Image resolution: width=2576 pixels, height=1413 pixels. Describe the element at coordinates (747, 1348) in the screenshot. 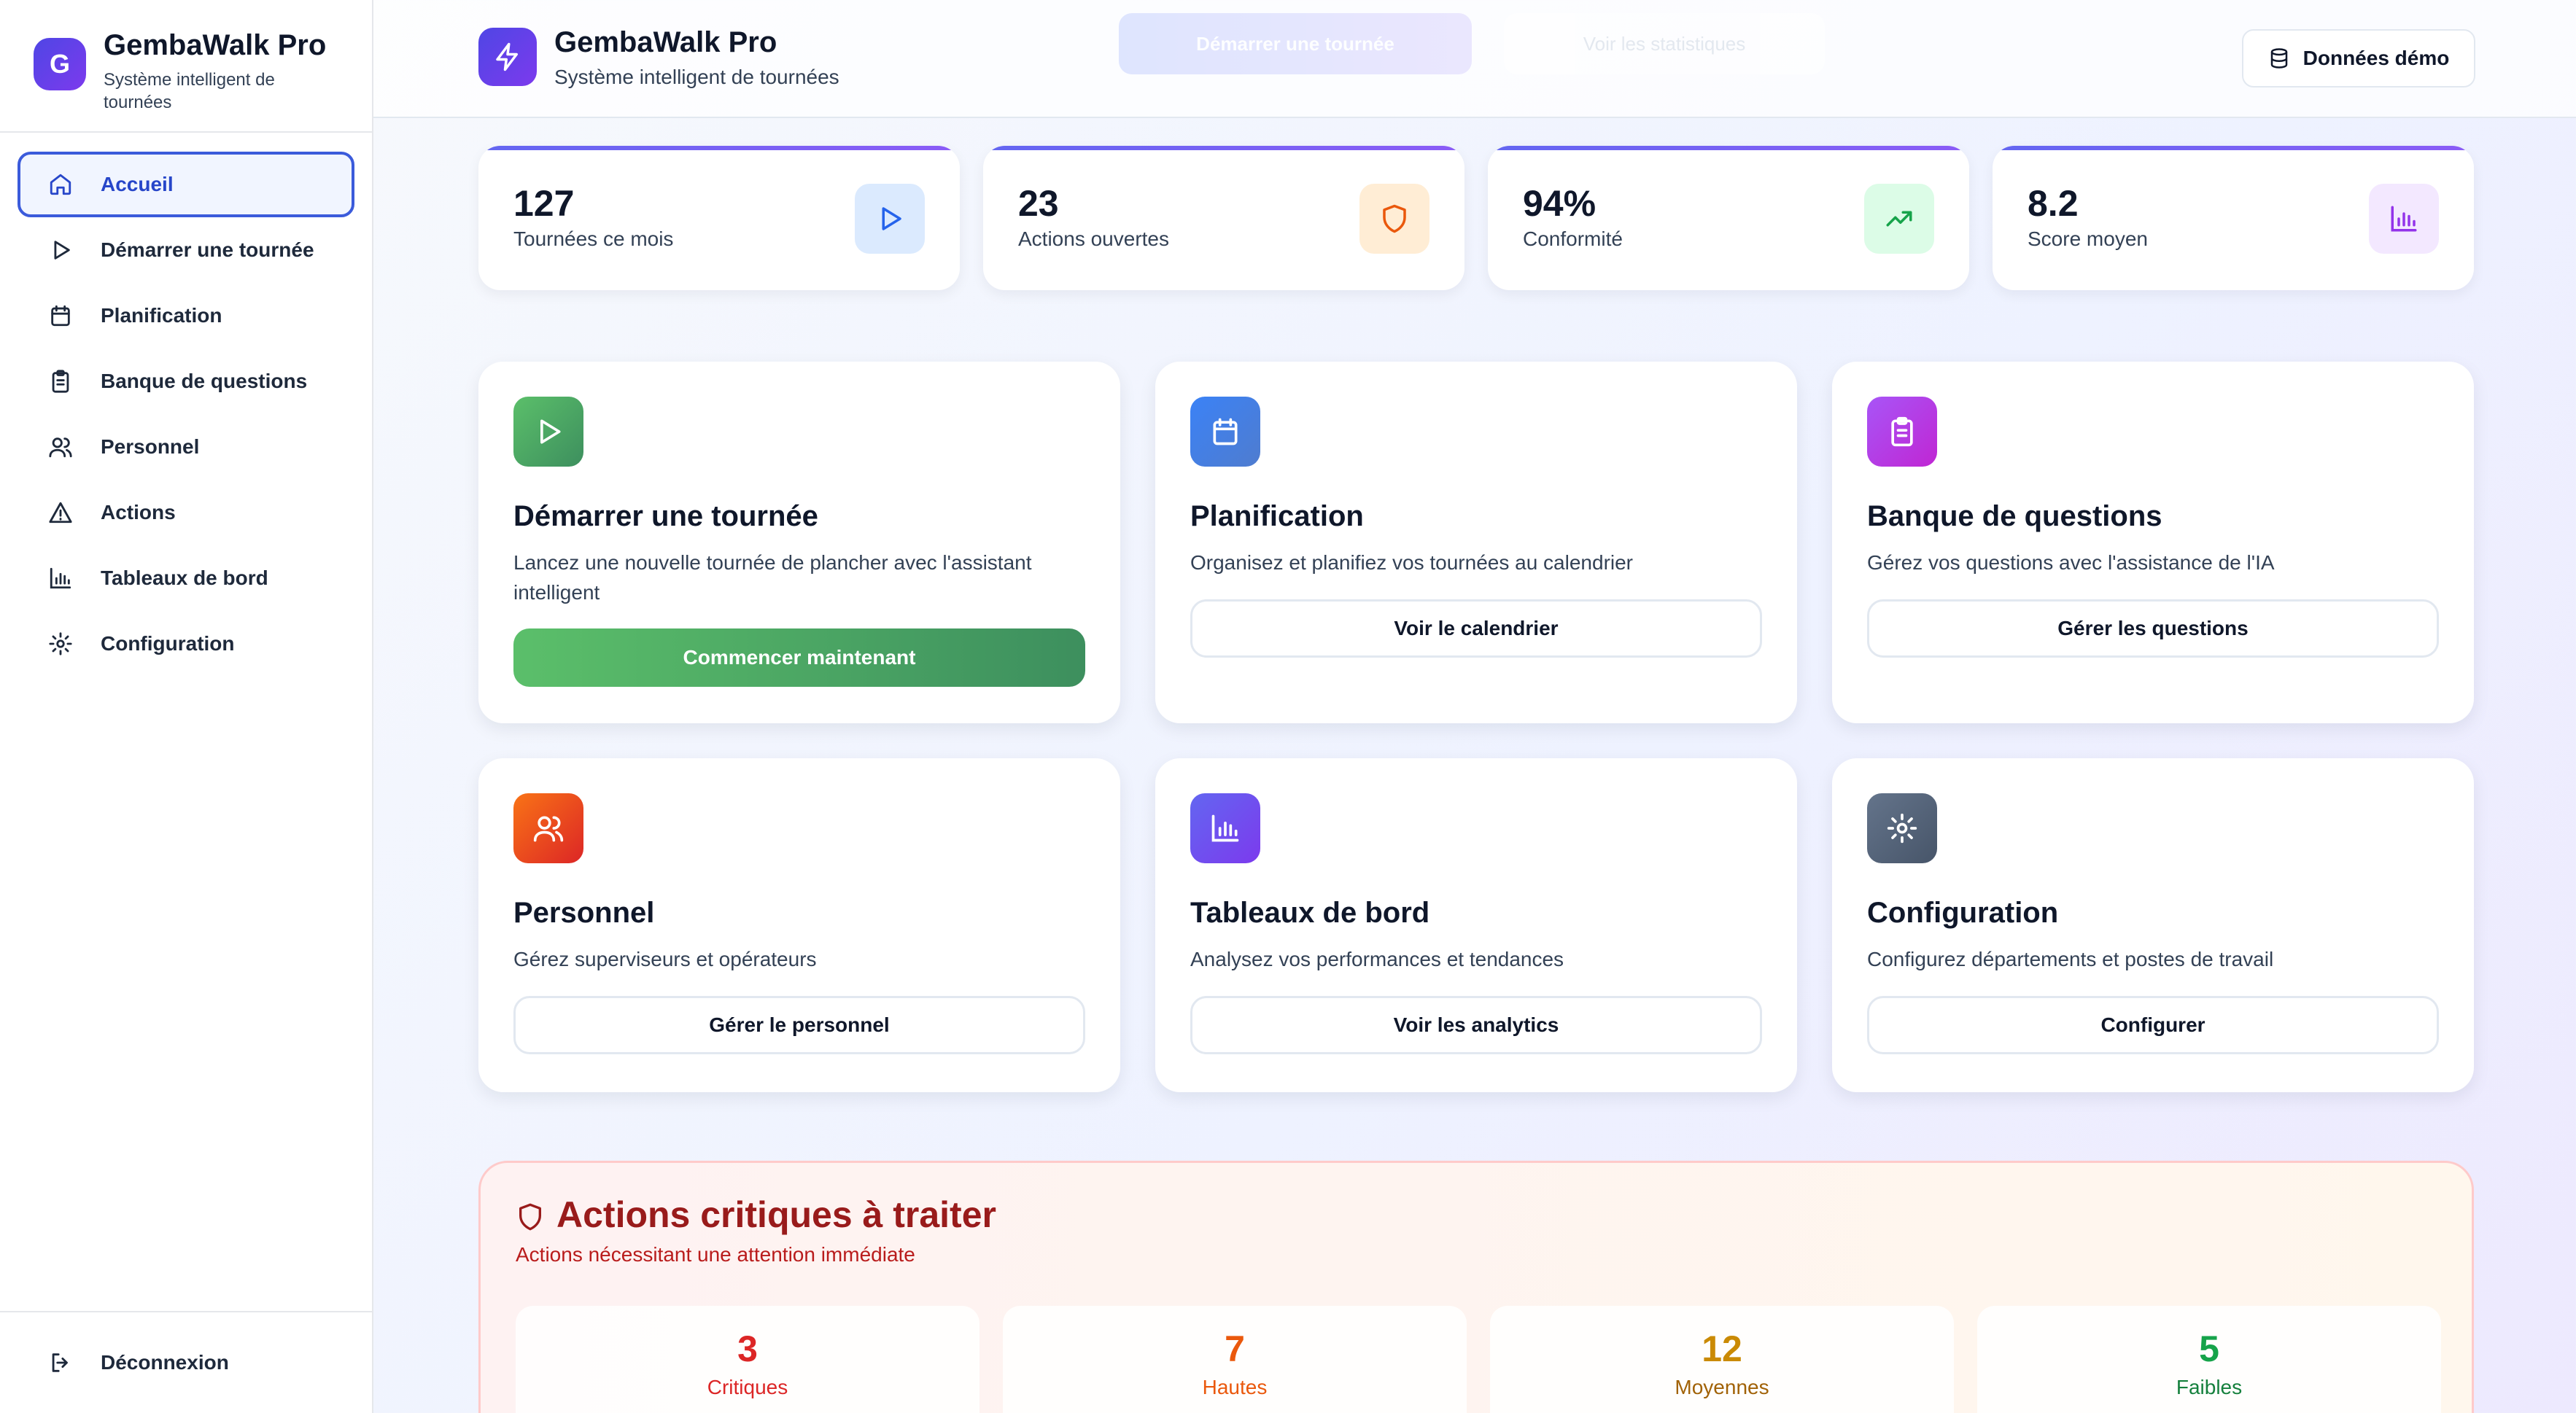

I see `critical-count-value: 3` at that location.